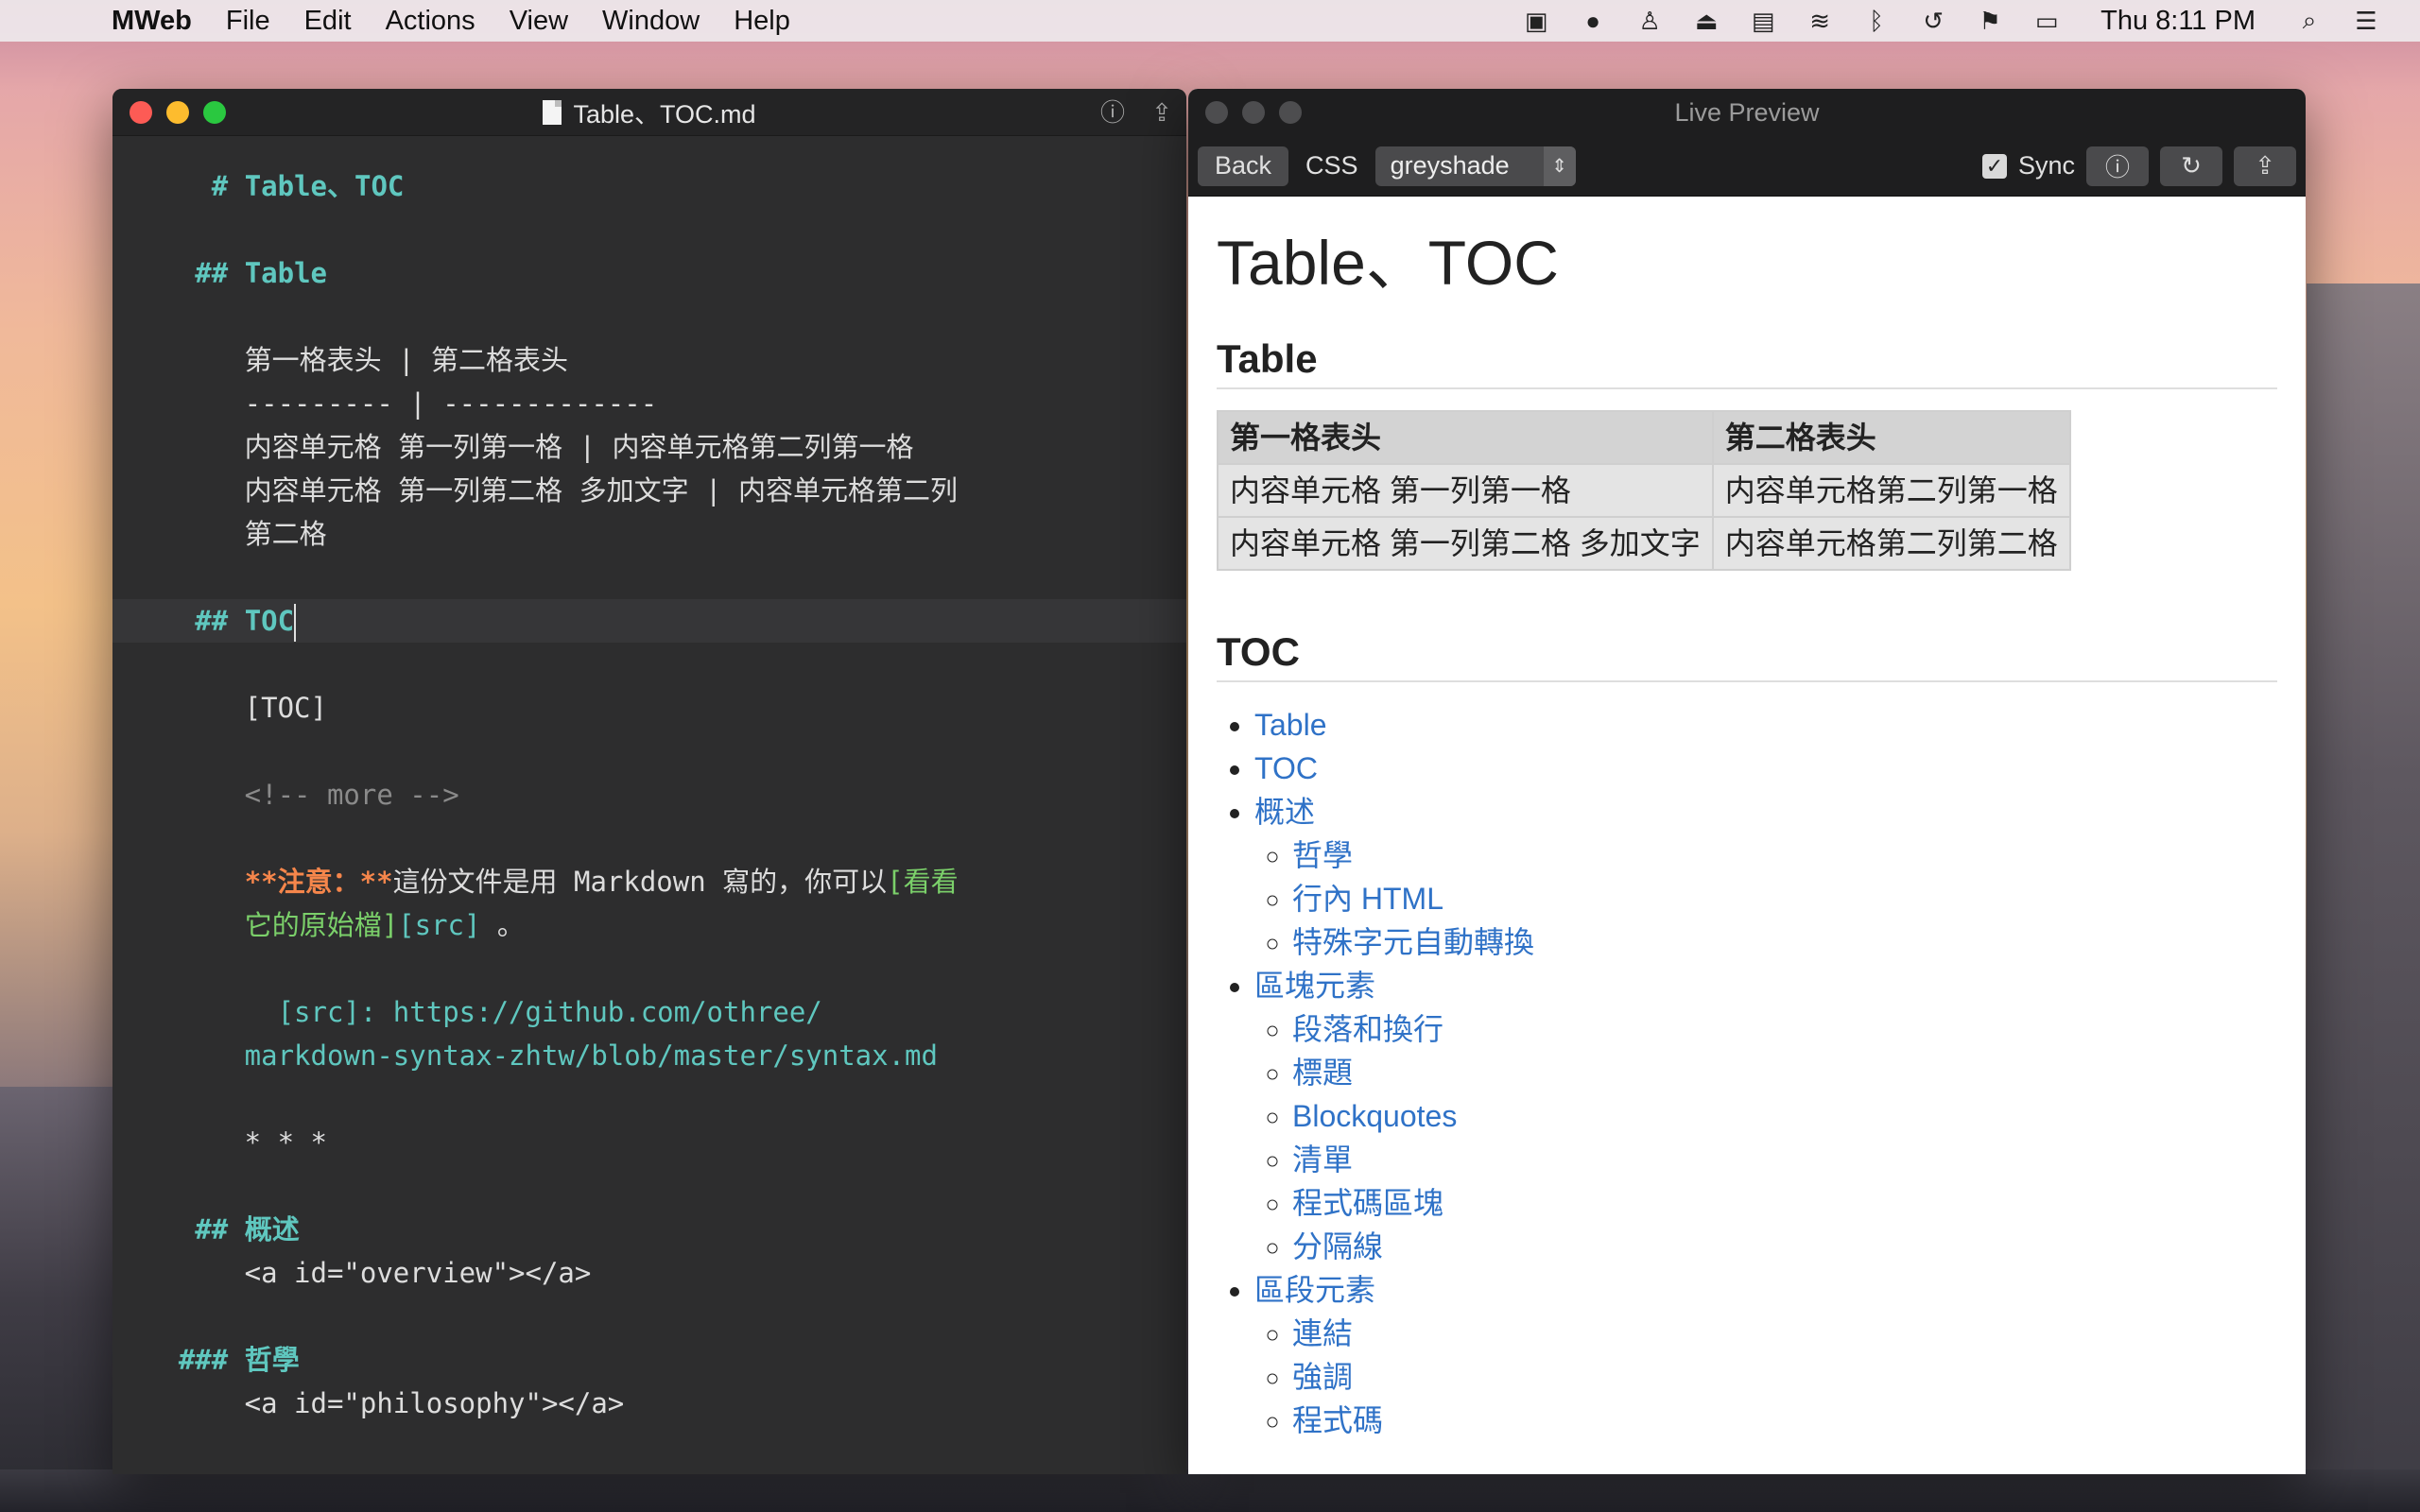 This screenshot has height=1512, width=2420. Describe the element at coordinates (1290, 112) in the screenshot. I see `preview-zoom-button` at that location.